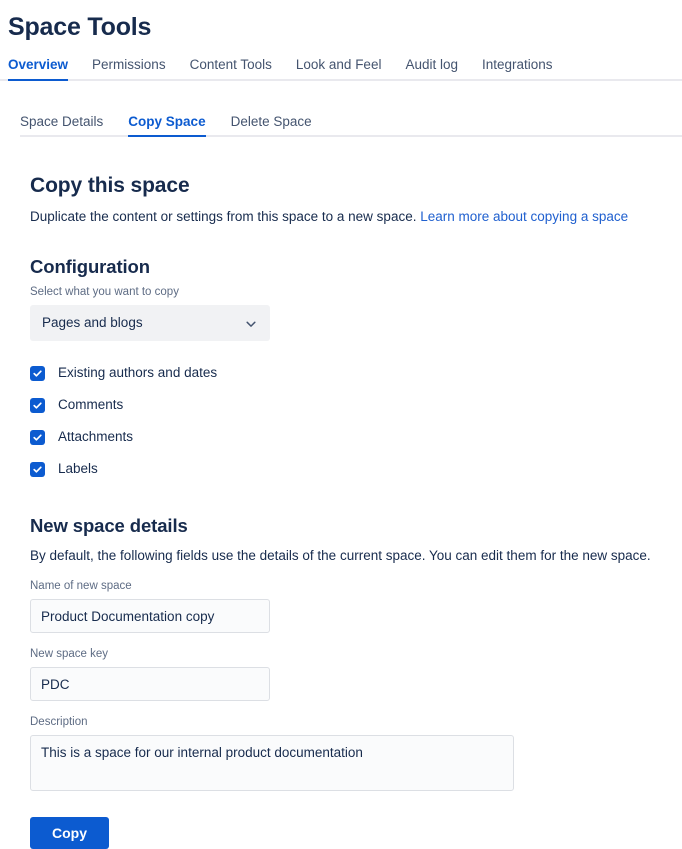 This screenshot has height=849, width=682. I want to click on checkbox-label: Attachments, so click(96, 436).